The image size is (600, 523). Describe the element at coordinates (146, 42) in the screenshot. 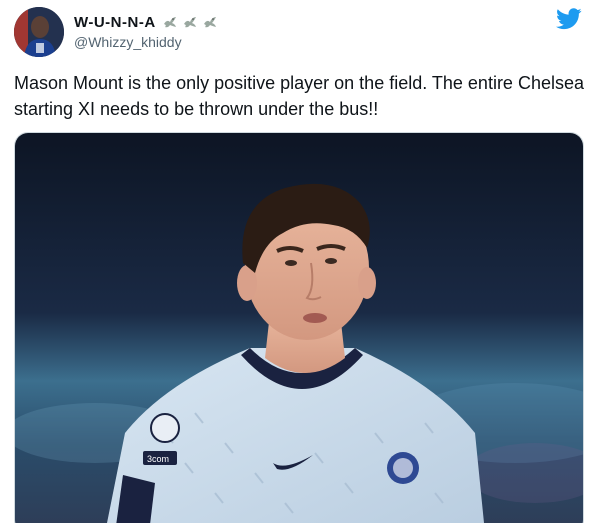

I see `user-handle: @Whizzy_khiddy` at that location.